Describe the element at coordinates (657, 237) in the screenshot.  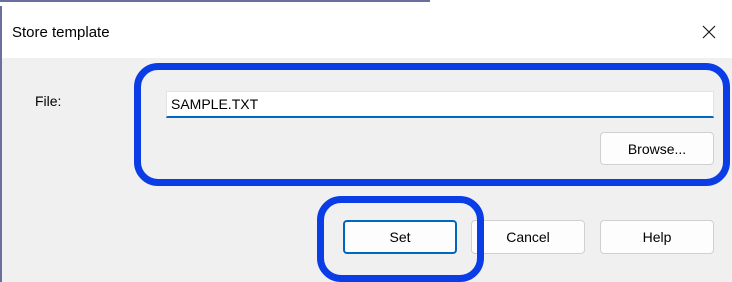
I see `help-button: Help` at that location.